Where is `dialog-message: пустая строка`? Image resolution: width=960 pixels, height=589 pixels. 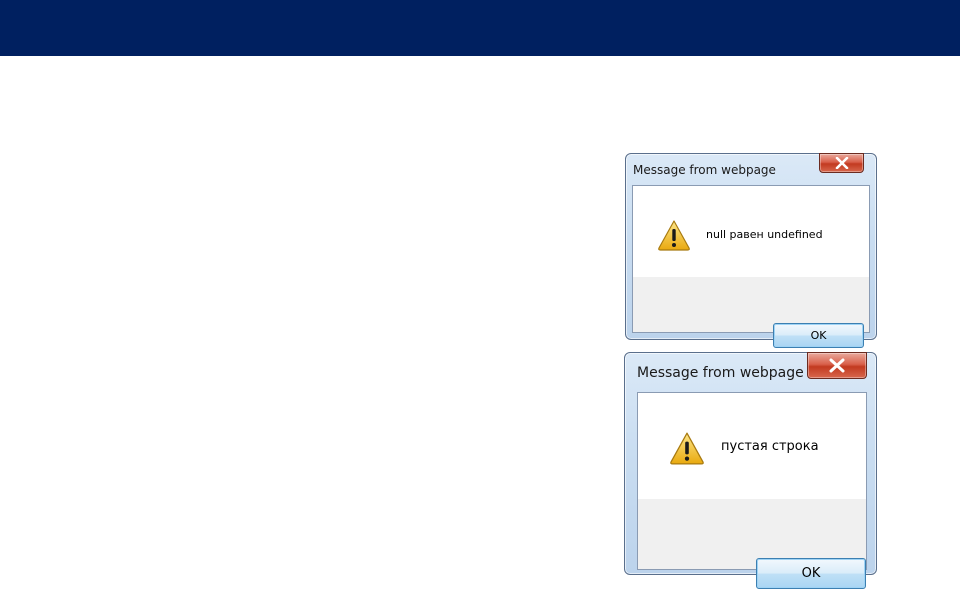 dialog-message: пустая строка is located at coordinates (770, 446).